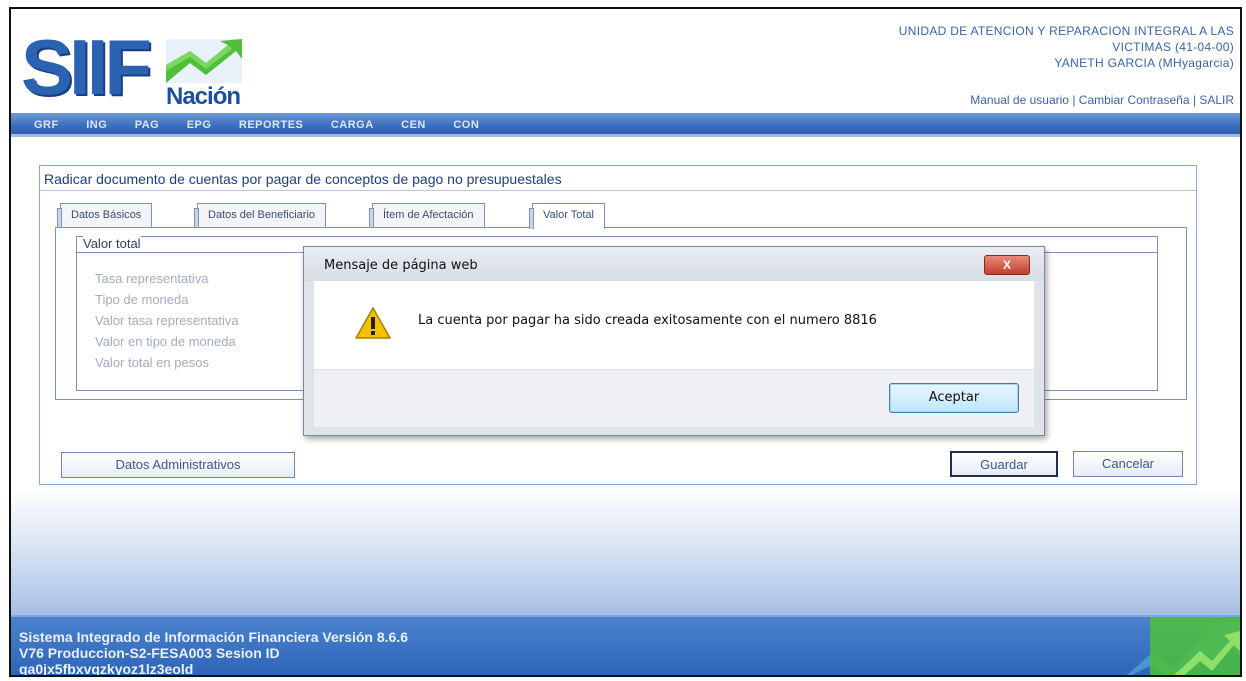  I want to click on manual-link: Manual de usuario, so click(1019, 100).